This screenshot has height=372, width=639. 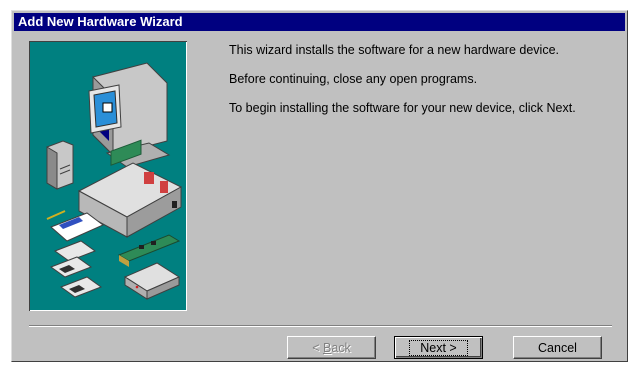 I want to click on window-title: Add New Hardware Wizard, so click(x=100, y=21).